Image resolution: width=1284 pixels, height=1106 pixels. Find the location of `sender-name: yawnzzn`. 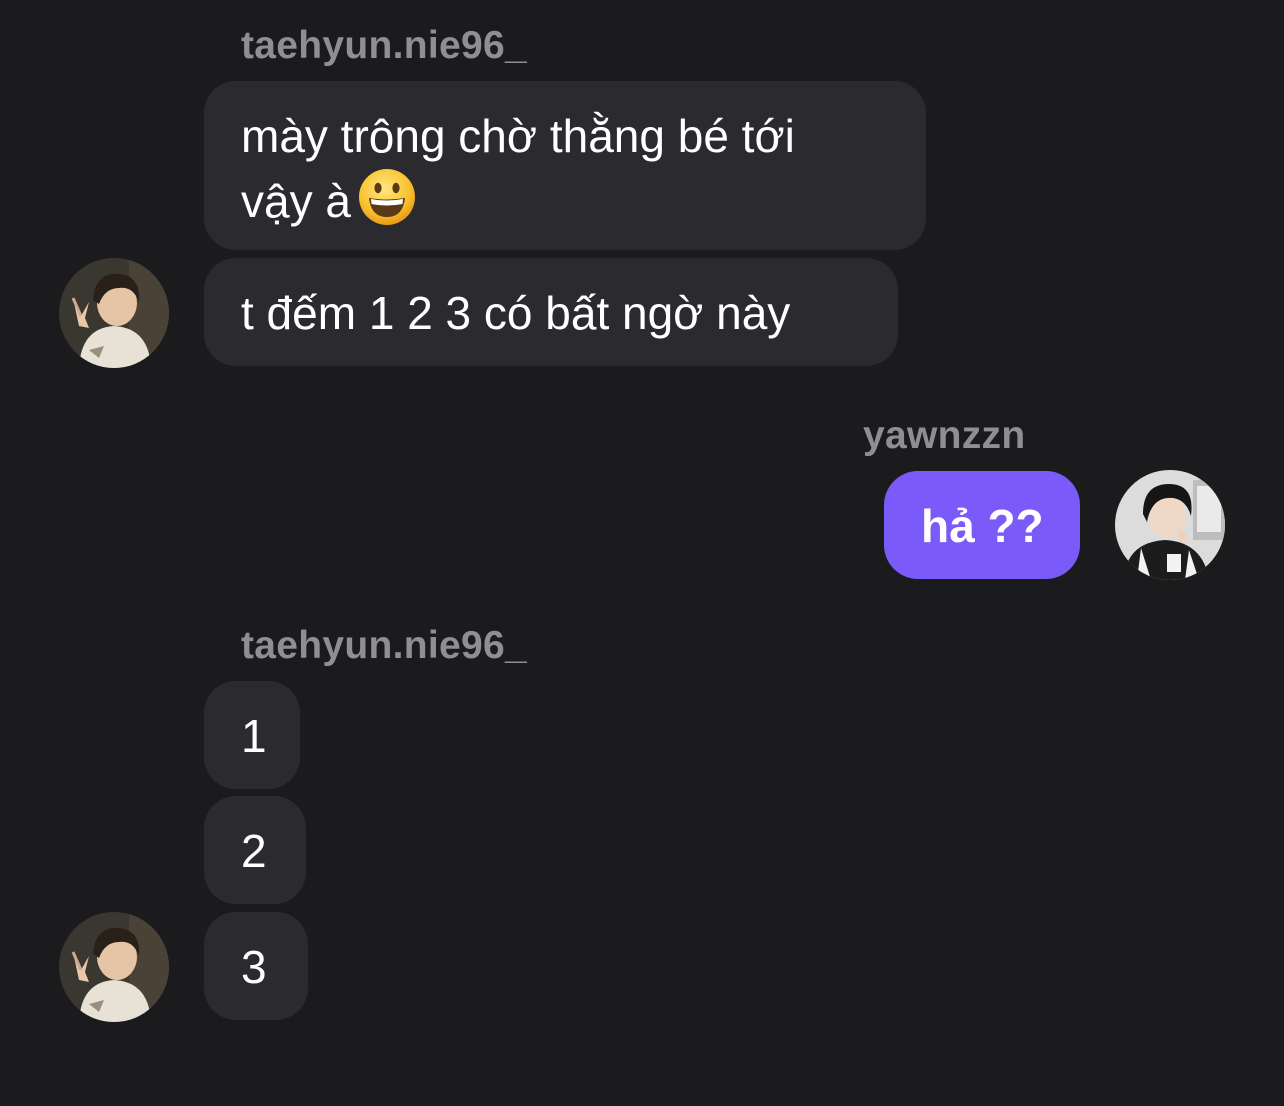

sender-name: yawnzzn is located at coordinates (944, 435).